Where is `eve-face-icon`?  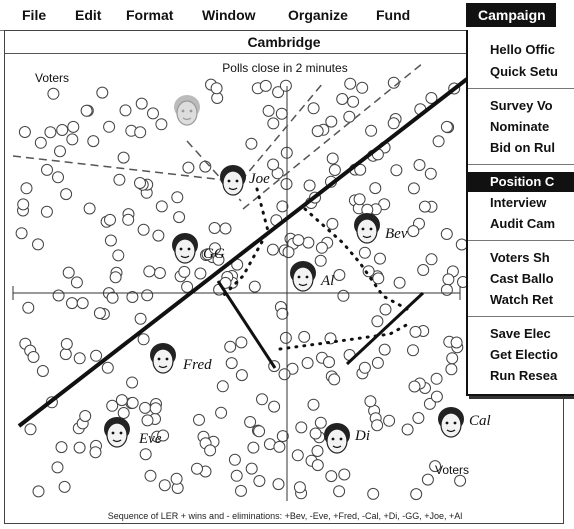 eve-face-icon is located at coordinates (117, 432).